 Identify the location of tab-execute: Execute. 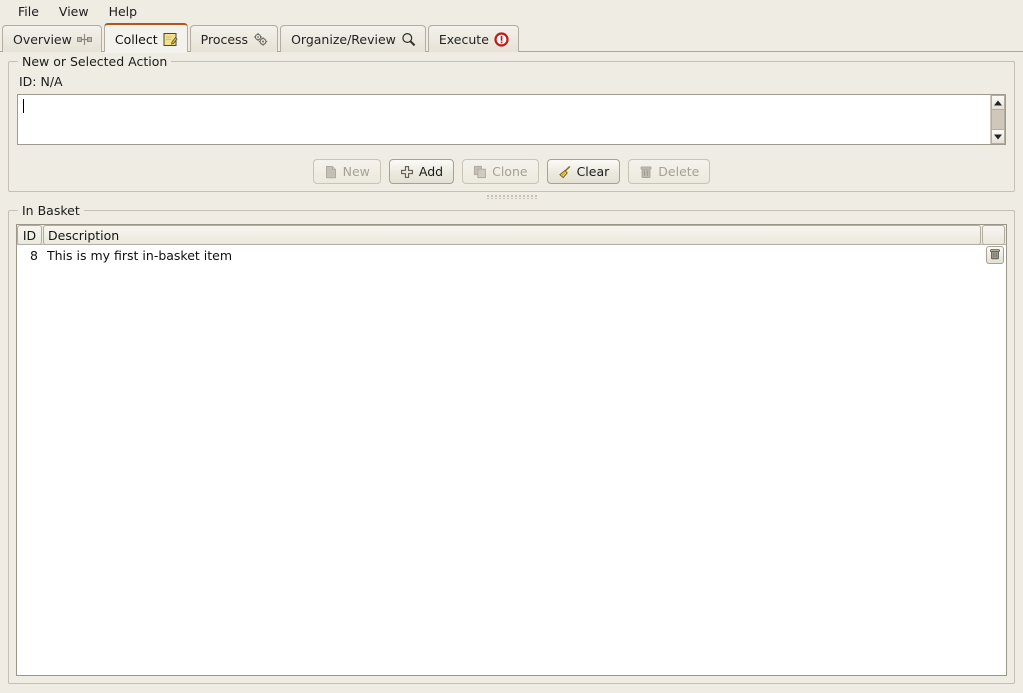
(473, 38).